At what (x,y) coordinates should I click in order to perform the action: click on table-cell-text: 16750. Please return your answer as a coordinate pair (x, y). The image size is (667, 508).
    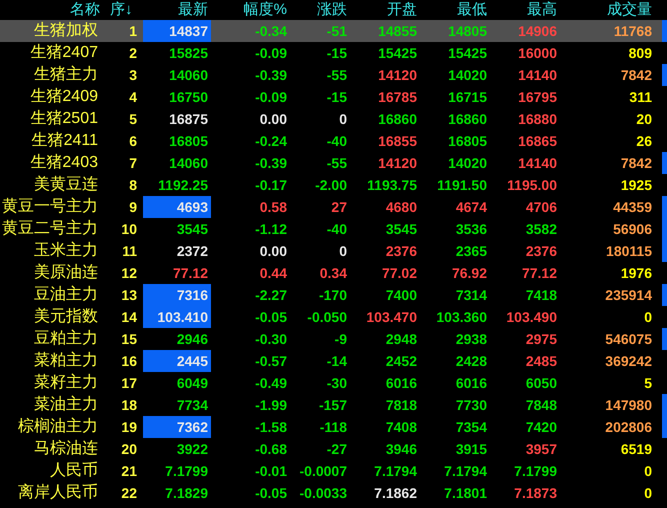
    Looking at the image, I should click on (188, 97).